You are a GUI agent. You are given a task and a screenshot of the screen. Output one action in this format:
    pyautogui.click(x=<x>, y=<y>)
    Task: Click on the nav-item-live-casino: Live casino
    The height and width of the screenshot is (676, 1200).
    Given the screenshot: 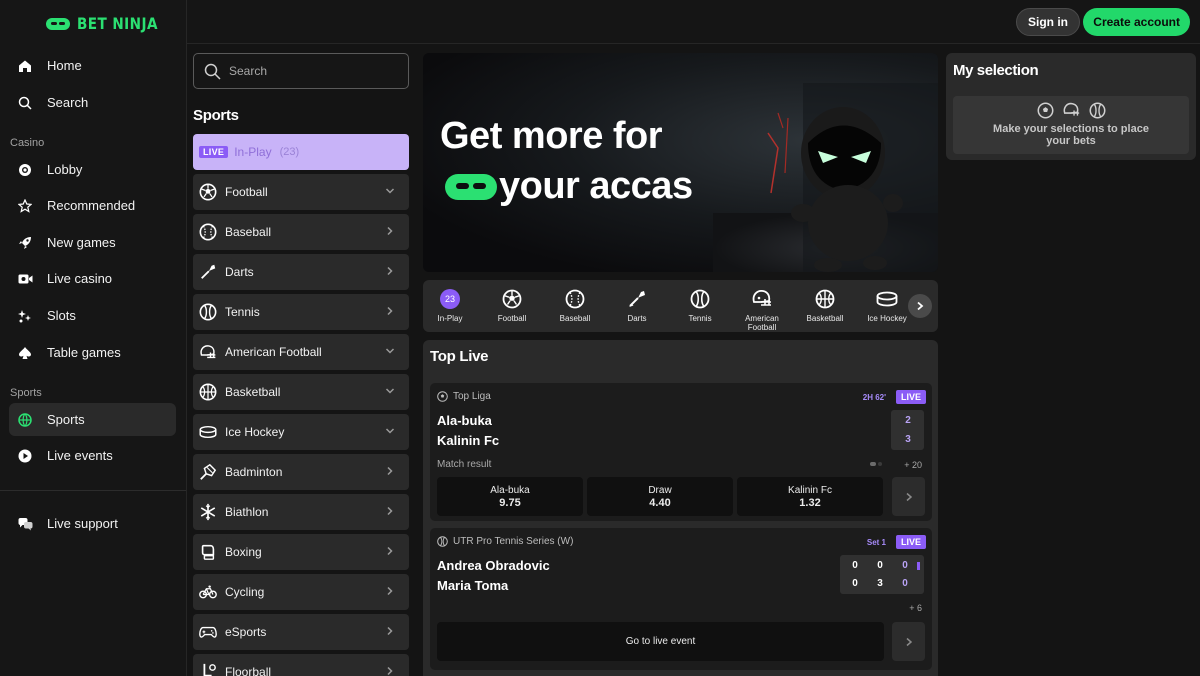 What is the action you would take?
    pyautogui.click(x=92, y=278)
    